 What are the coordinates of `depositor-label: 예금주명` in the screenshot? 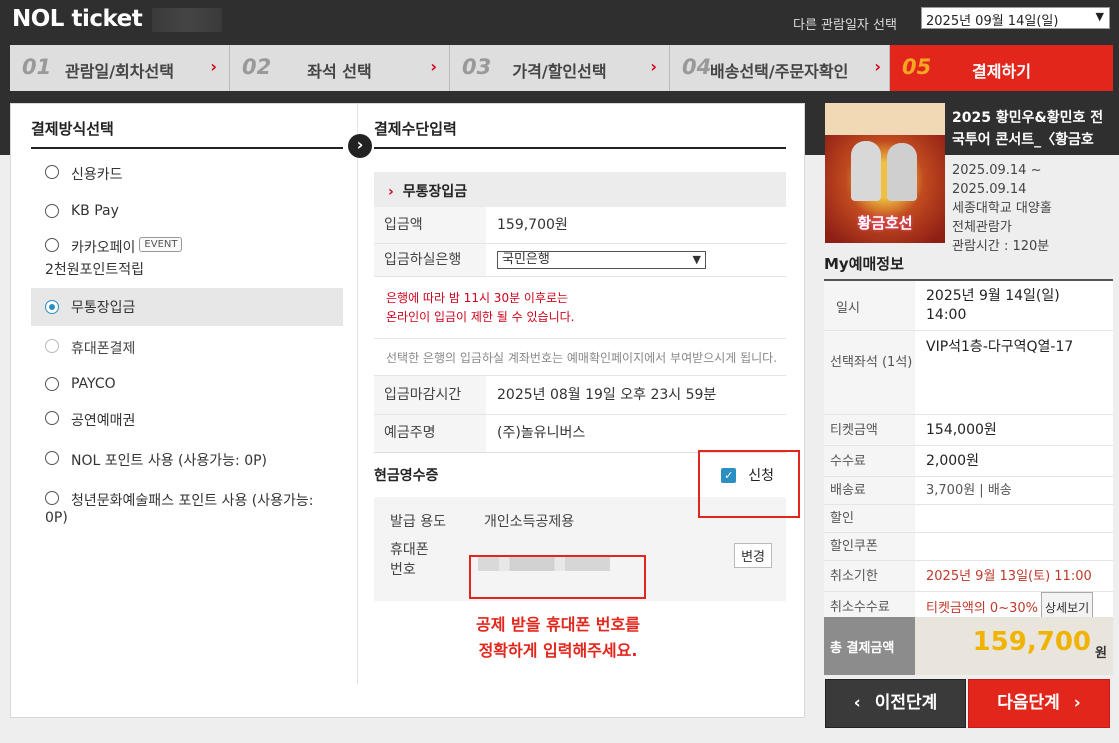 It's located at (430, 433).